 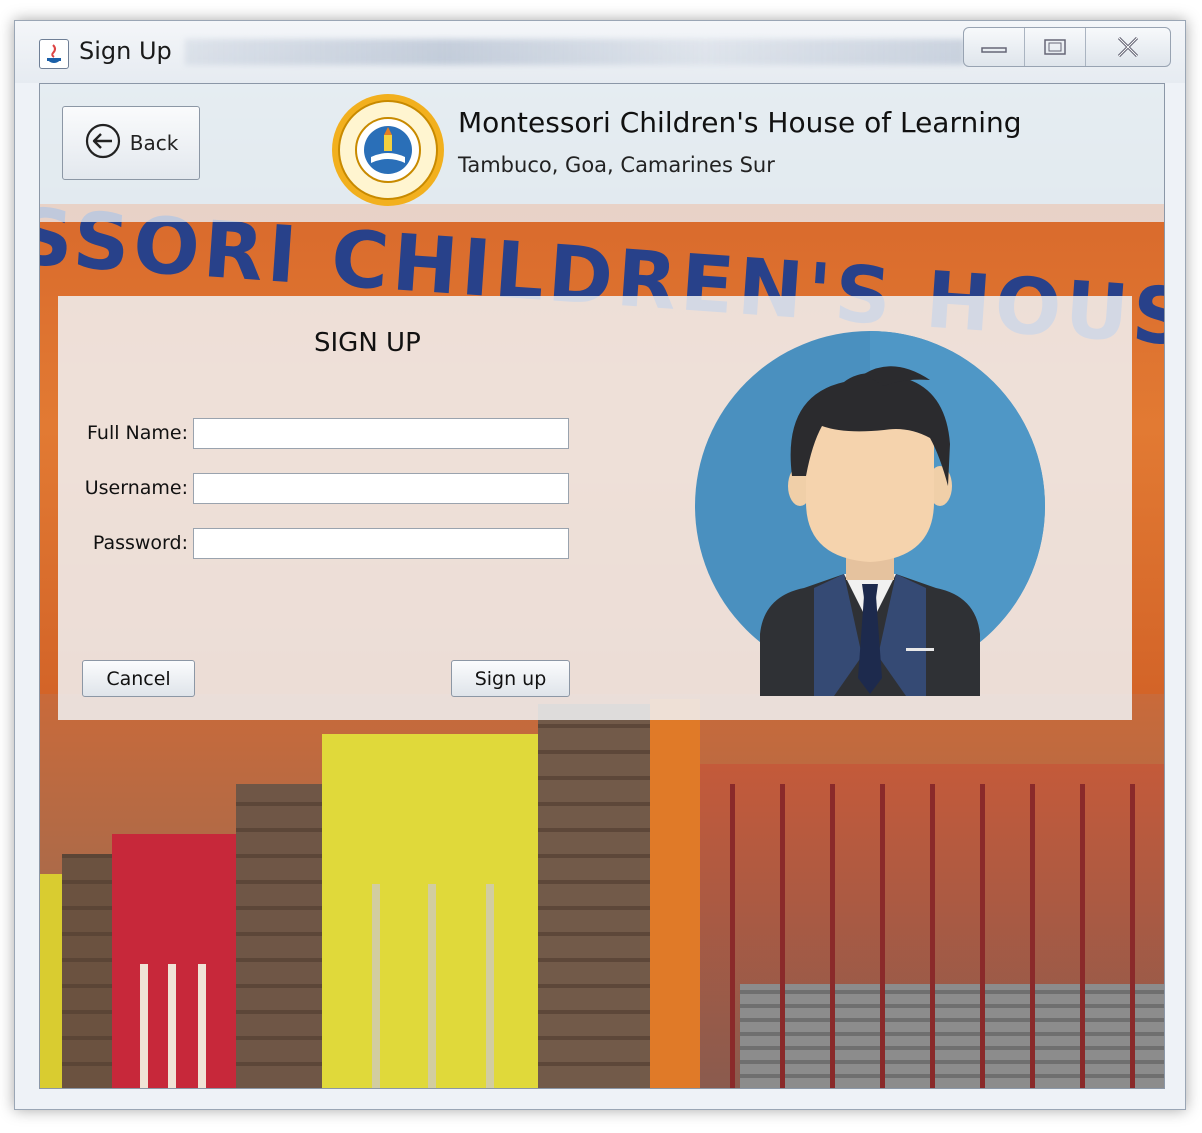 I want to click on school-address: Tambuco, Goa, Camarines Sur, so click(x=616, y=165).